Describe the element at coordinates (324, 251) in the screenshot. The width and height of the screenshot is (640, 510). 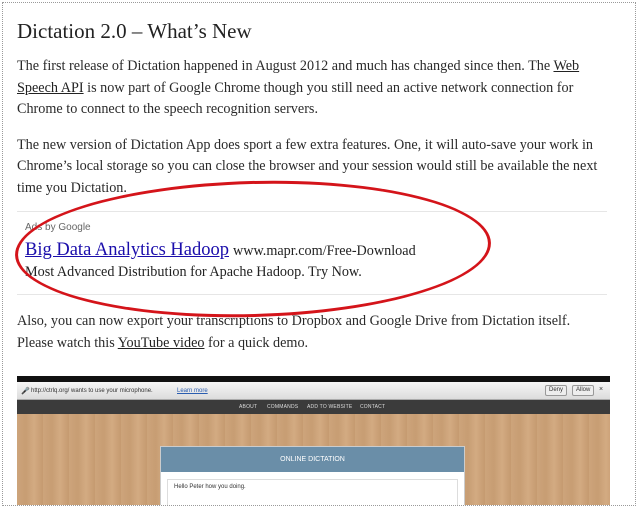
I see `ad-url: www.mapr.com/Free-Download` at that location.